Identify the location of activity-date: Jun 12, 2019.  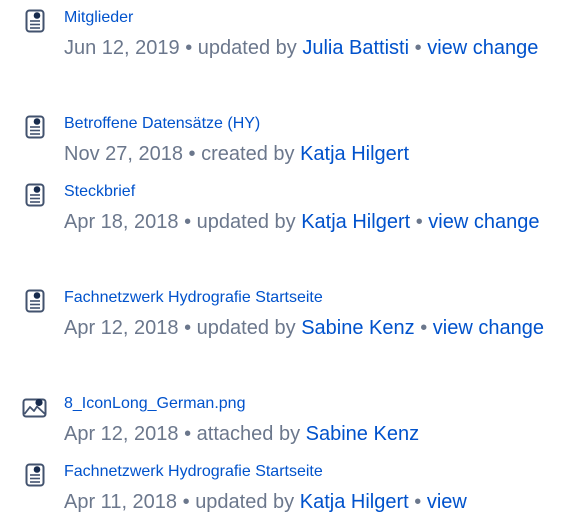
(122, 48).